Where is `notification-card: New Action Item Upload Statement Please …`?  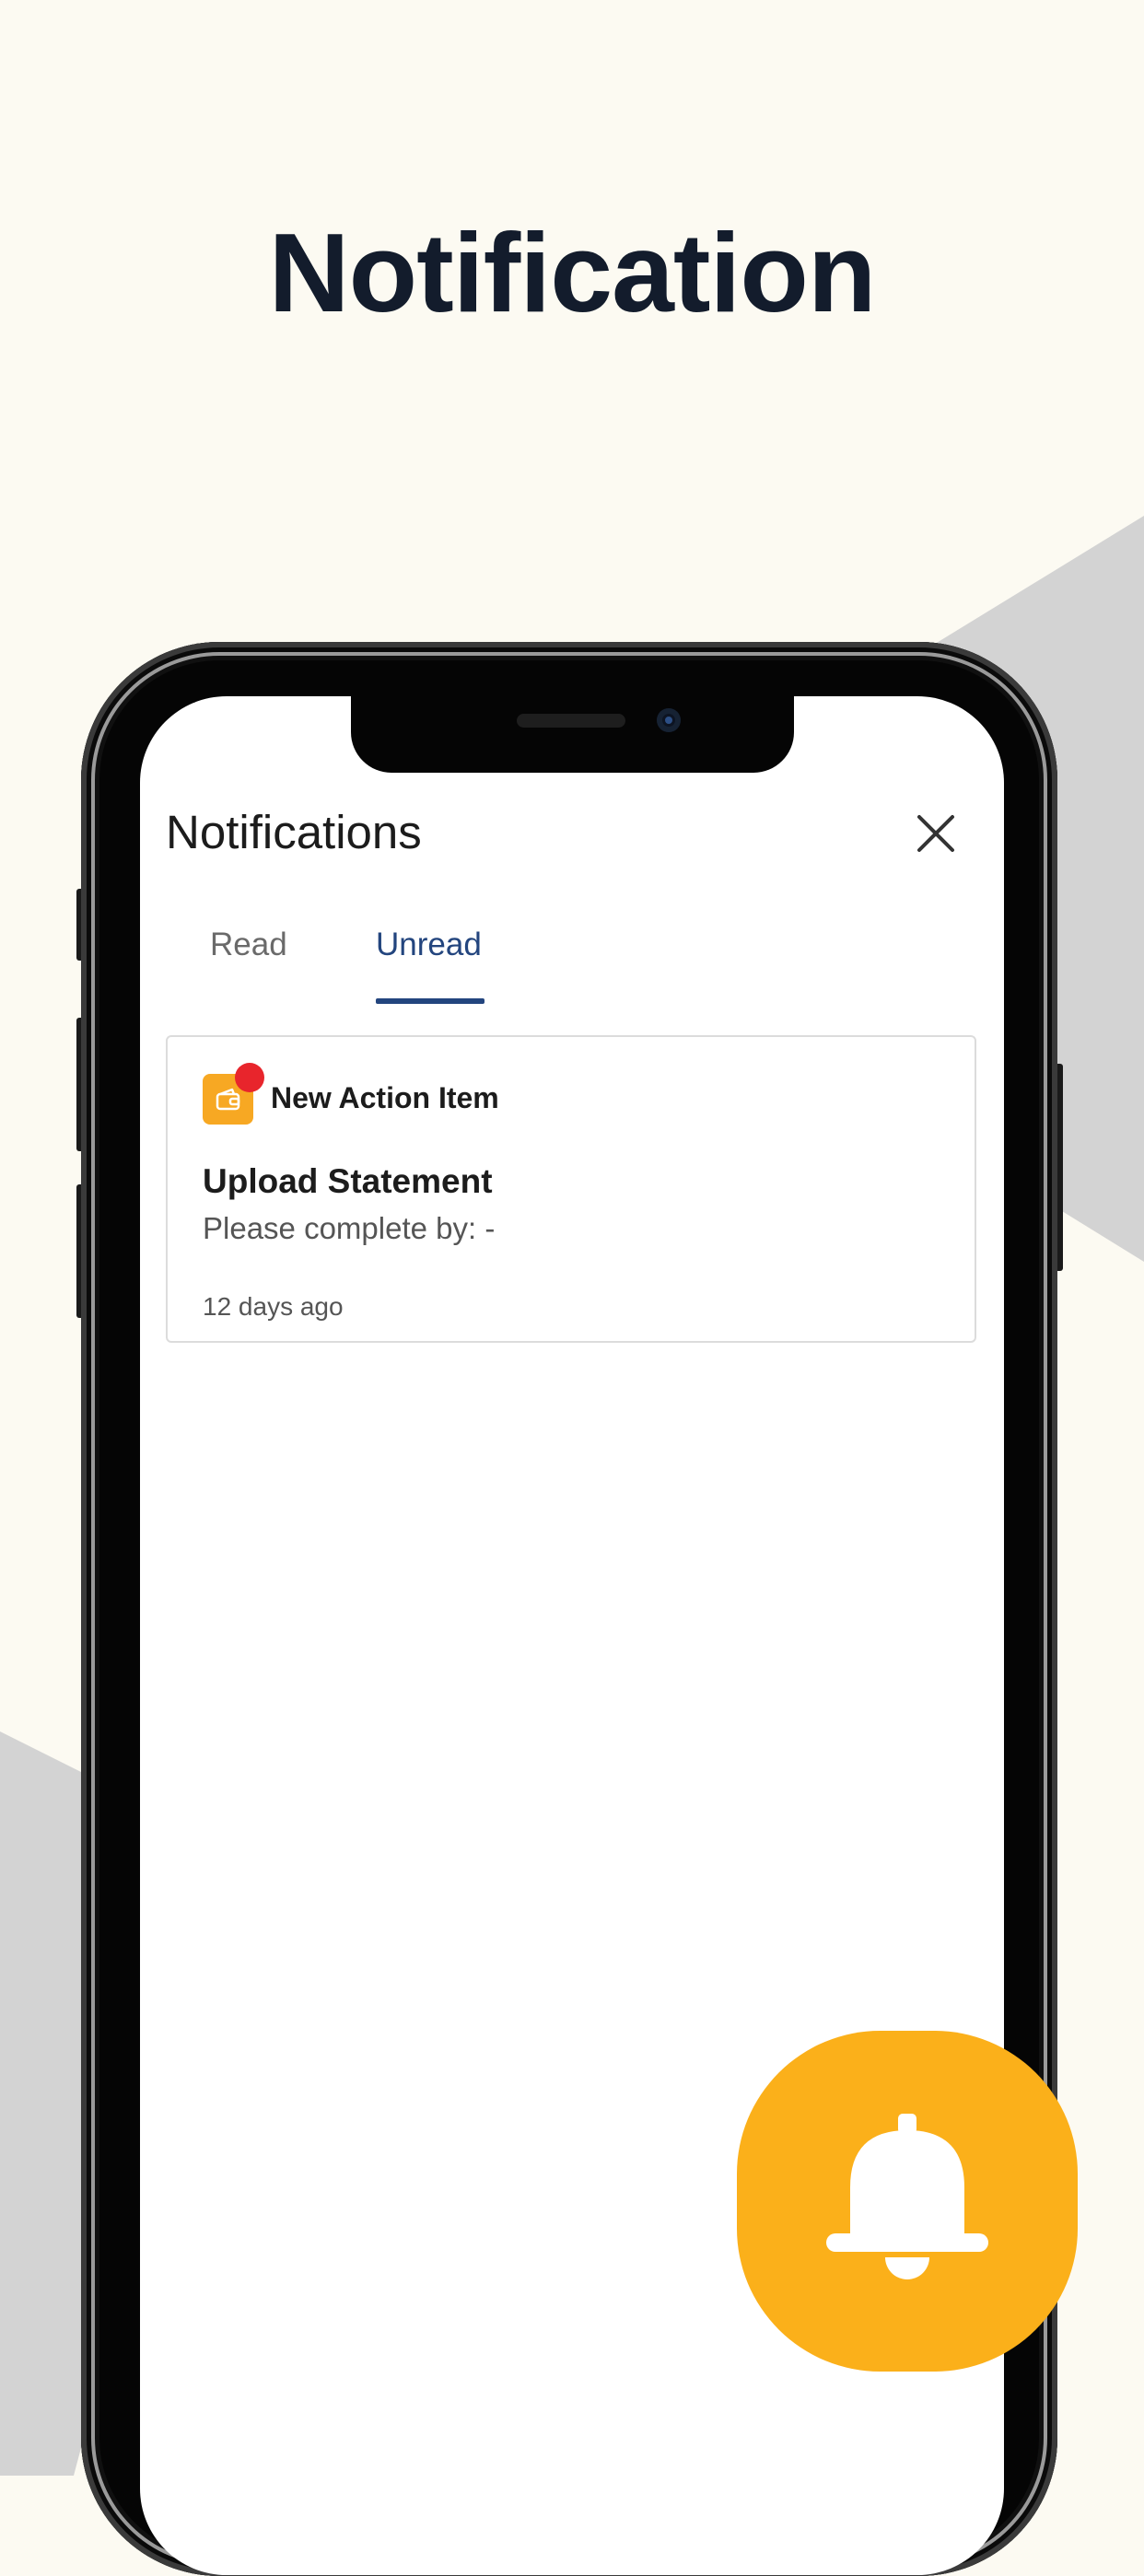 notification-card: New Action Item Upload Statement Please … is located at coordinates (571, 1189).